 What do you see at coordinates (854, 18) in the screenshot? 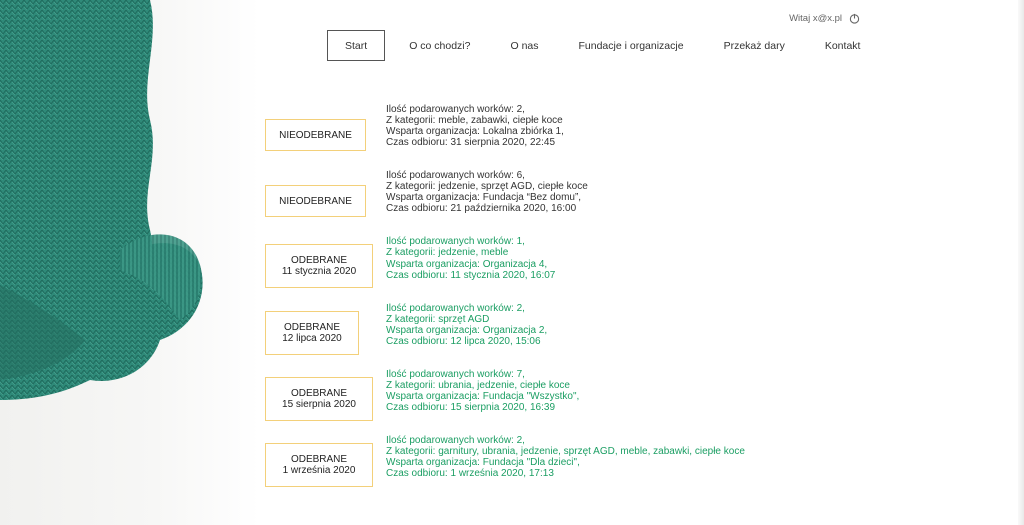
I see `logout-icon` at bounding box center [854, 18].